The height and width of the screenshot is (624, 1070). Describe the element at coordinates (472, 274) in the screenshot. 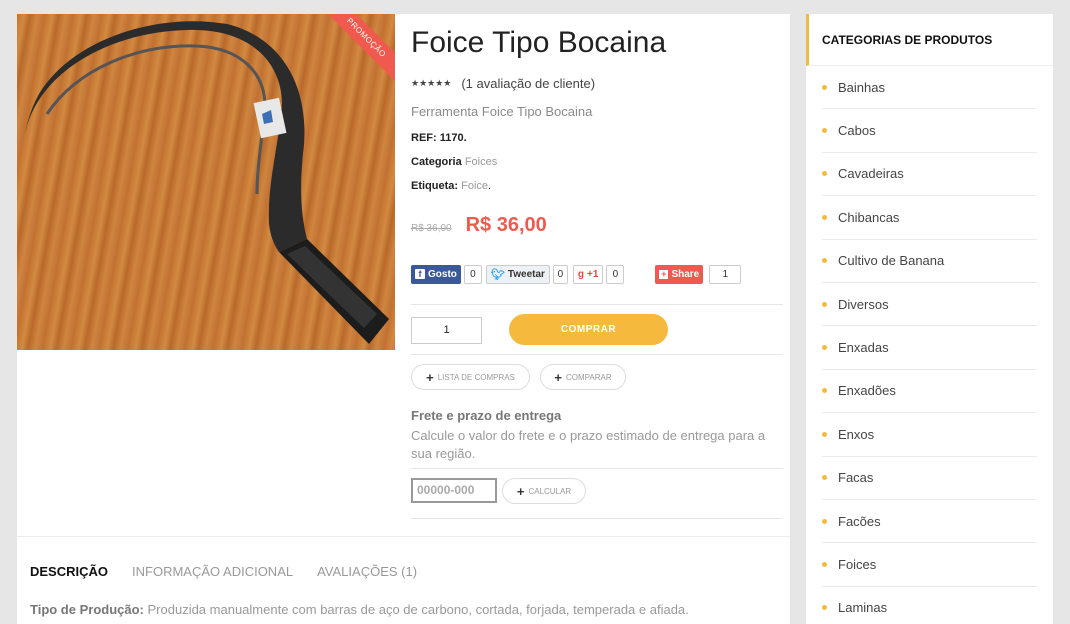

I see `facebook-like-count: 0` at that location.